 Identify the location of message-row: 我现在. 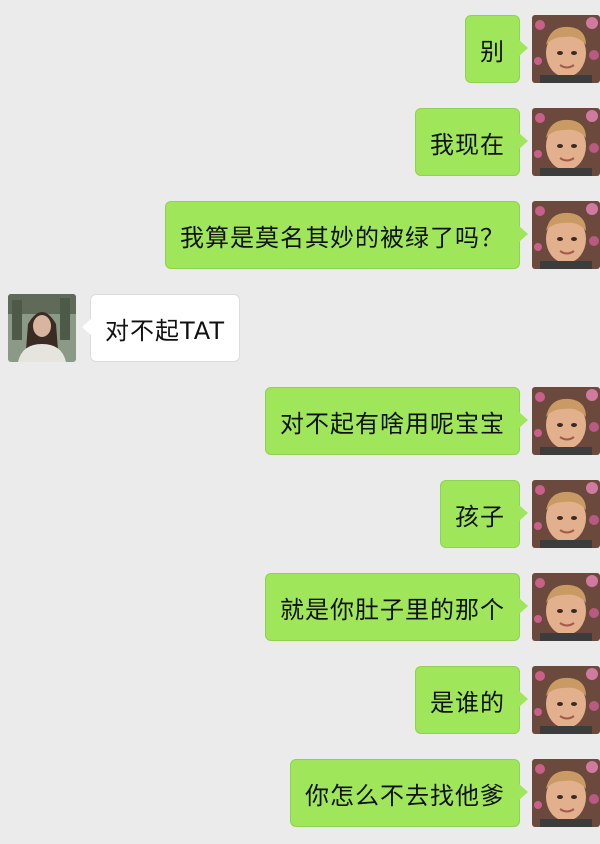
(300, 142).